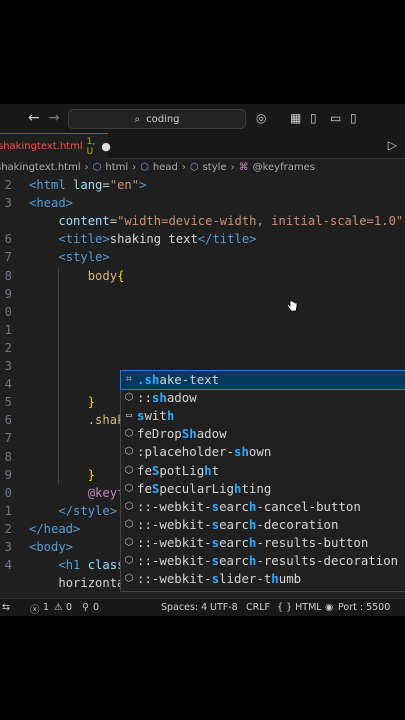  What do you see at coordinates (202, 312) in the screenshot?
I see `code-line: 0` at bounding box center [202, 312].